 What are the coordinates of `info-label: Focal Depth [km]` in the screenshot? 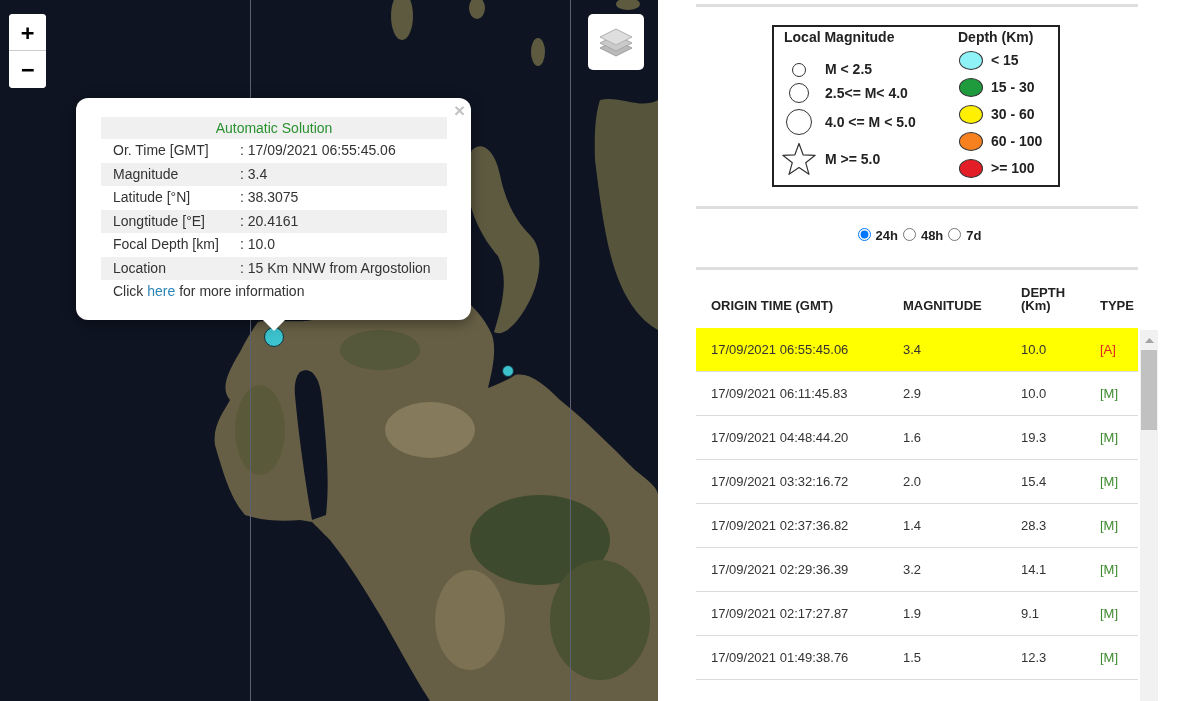 It's located at (166, 245).